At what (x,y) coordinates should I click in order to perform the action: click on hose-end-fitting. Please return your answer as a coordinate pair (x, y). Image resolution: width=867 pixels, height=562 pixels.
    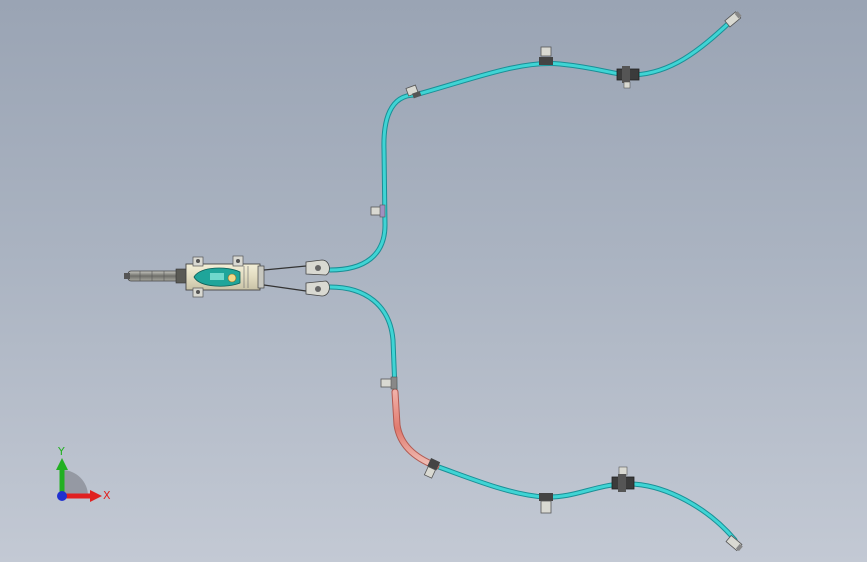
    Looking at the image, I should click on (733, 19).